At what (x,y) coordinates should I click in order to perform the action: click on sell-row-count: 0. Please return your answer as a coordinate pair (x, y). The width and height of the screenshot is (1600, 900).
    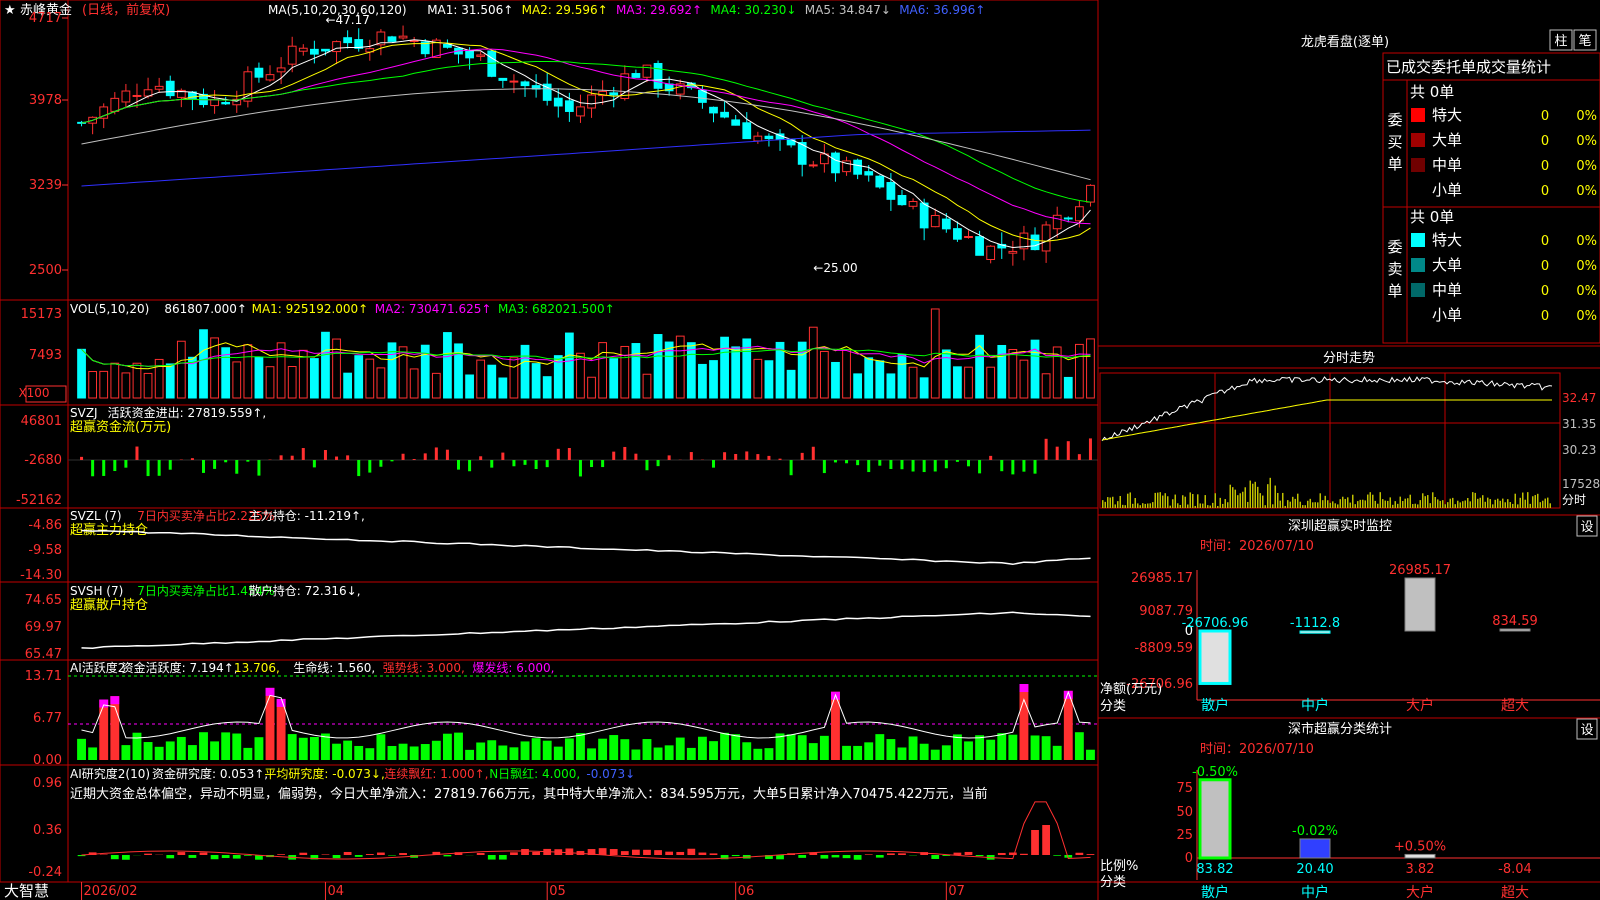
    Looking at the image, I should click on (1545, 241).